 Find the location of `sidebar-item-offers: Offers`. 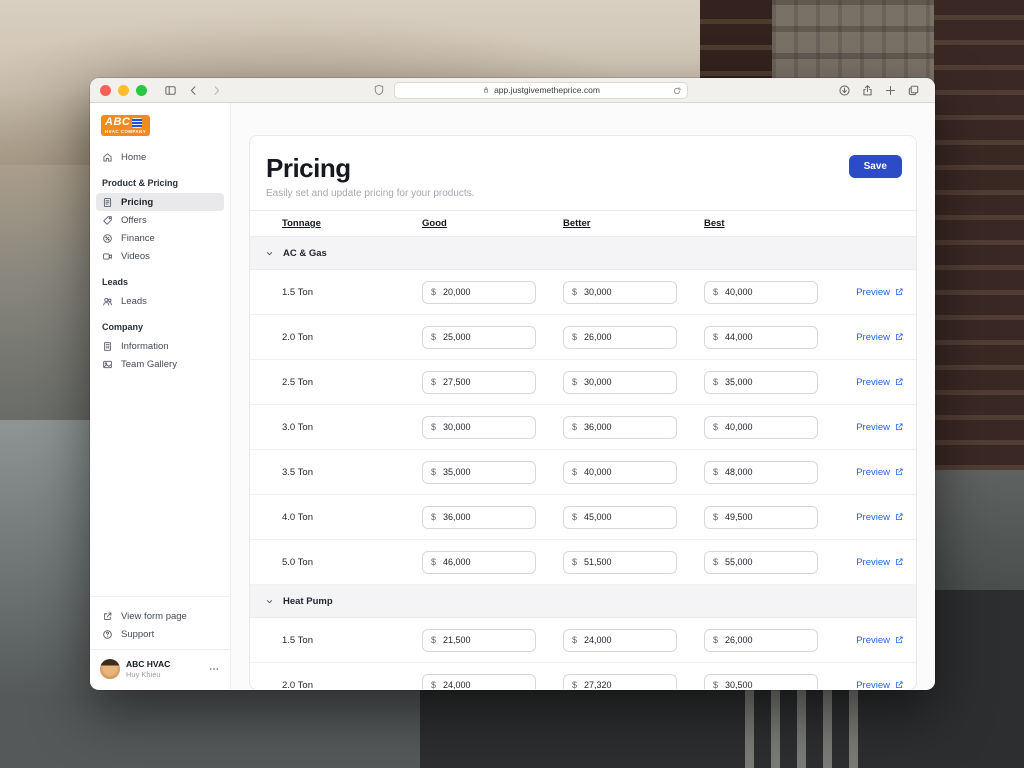

sidebar-item-offers: Offers is located at coordinates (160, 220).